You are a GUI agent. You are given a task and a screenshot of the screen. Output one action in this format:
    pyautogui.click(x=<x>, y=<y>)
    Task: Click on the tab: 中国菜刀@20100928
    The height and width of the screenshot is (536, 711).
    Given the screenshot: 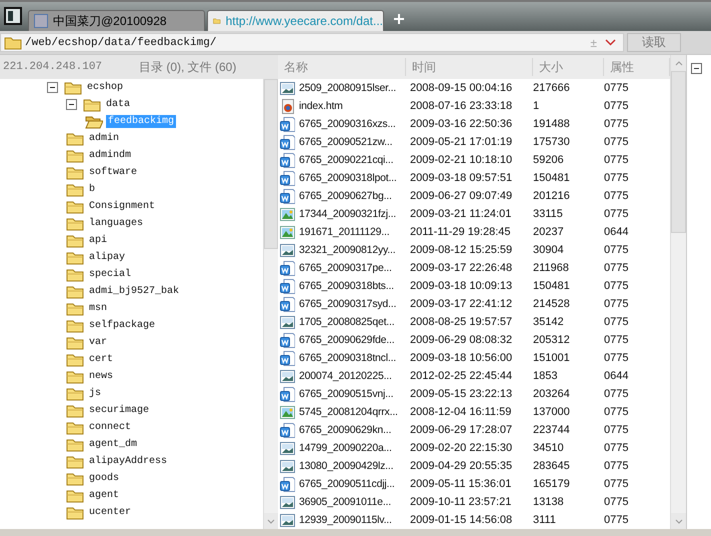 What is the action you would take?
    pyautogui.click(x=116, y=20)
    